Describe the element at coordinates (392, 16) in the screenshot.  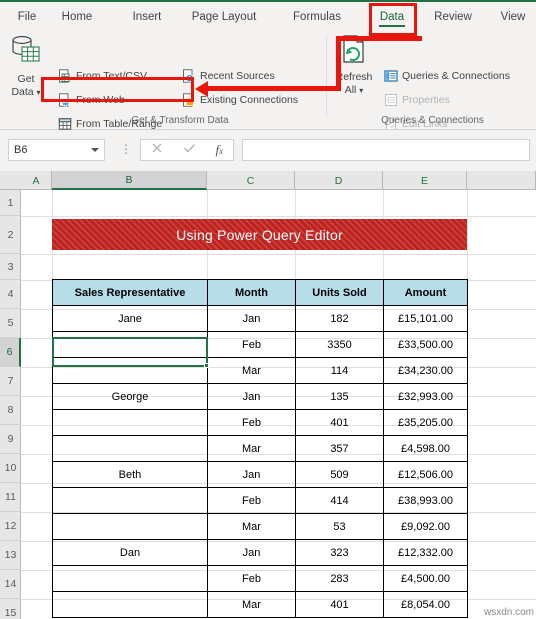
I see `ribbon-tab-data: Data` at that location.